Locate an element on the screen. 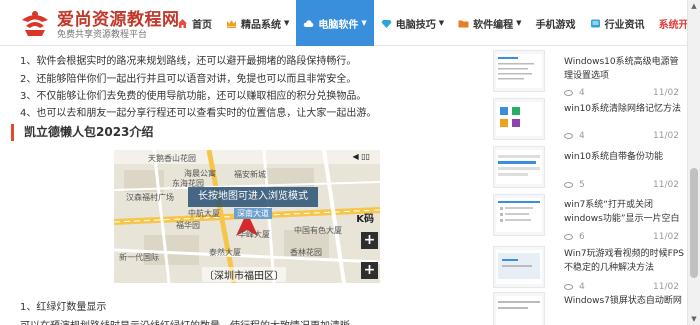 The image size is (700, 325). site-slogan: 免费共享资源教程平台 is located at coordinates (102, 35).